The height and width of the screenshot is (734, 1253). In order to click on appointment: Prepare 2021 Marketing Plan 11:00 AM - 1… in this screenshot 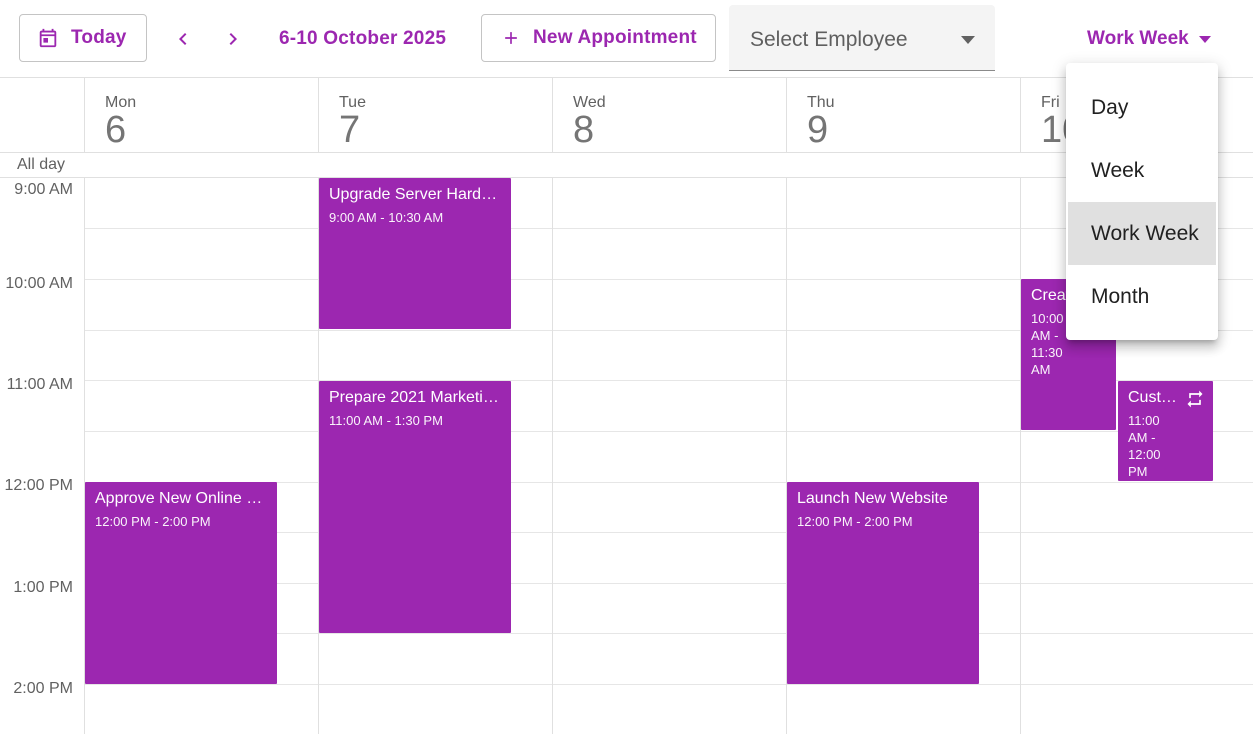, I will do `click(415, 507)`.